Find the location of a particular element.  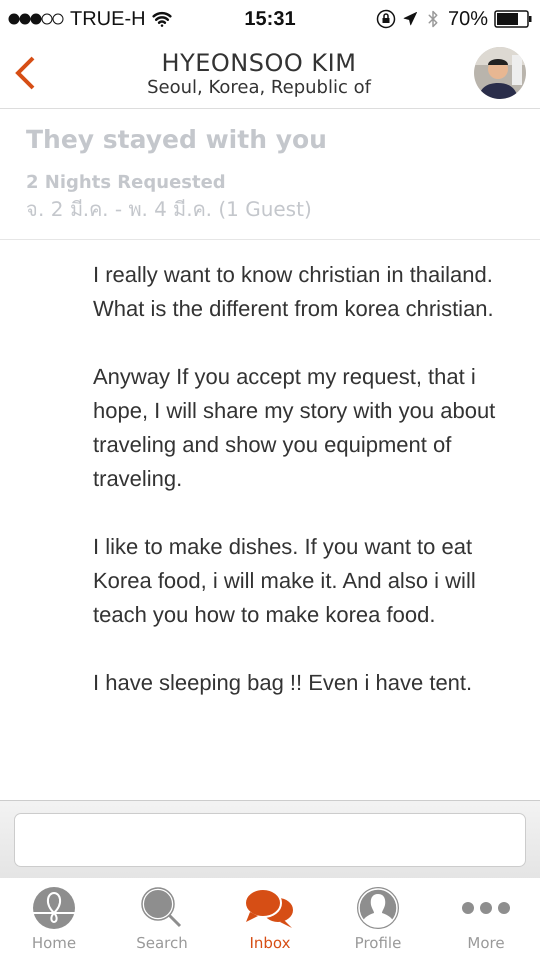

message-paragraph: I have sleeping bag !! Even i have tent. is located at coordinates (283, 683).